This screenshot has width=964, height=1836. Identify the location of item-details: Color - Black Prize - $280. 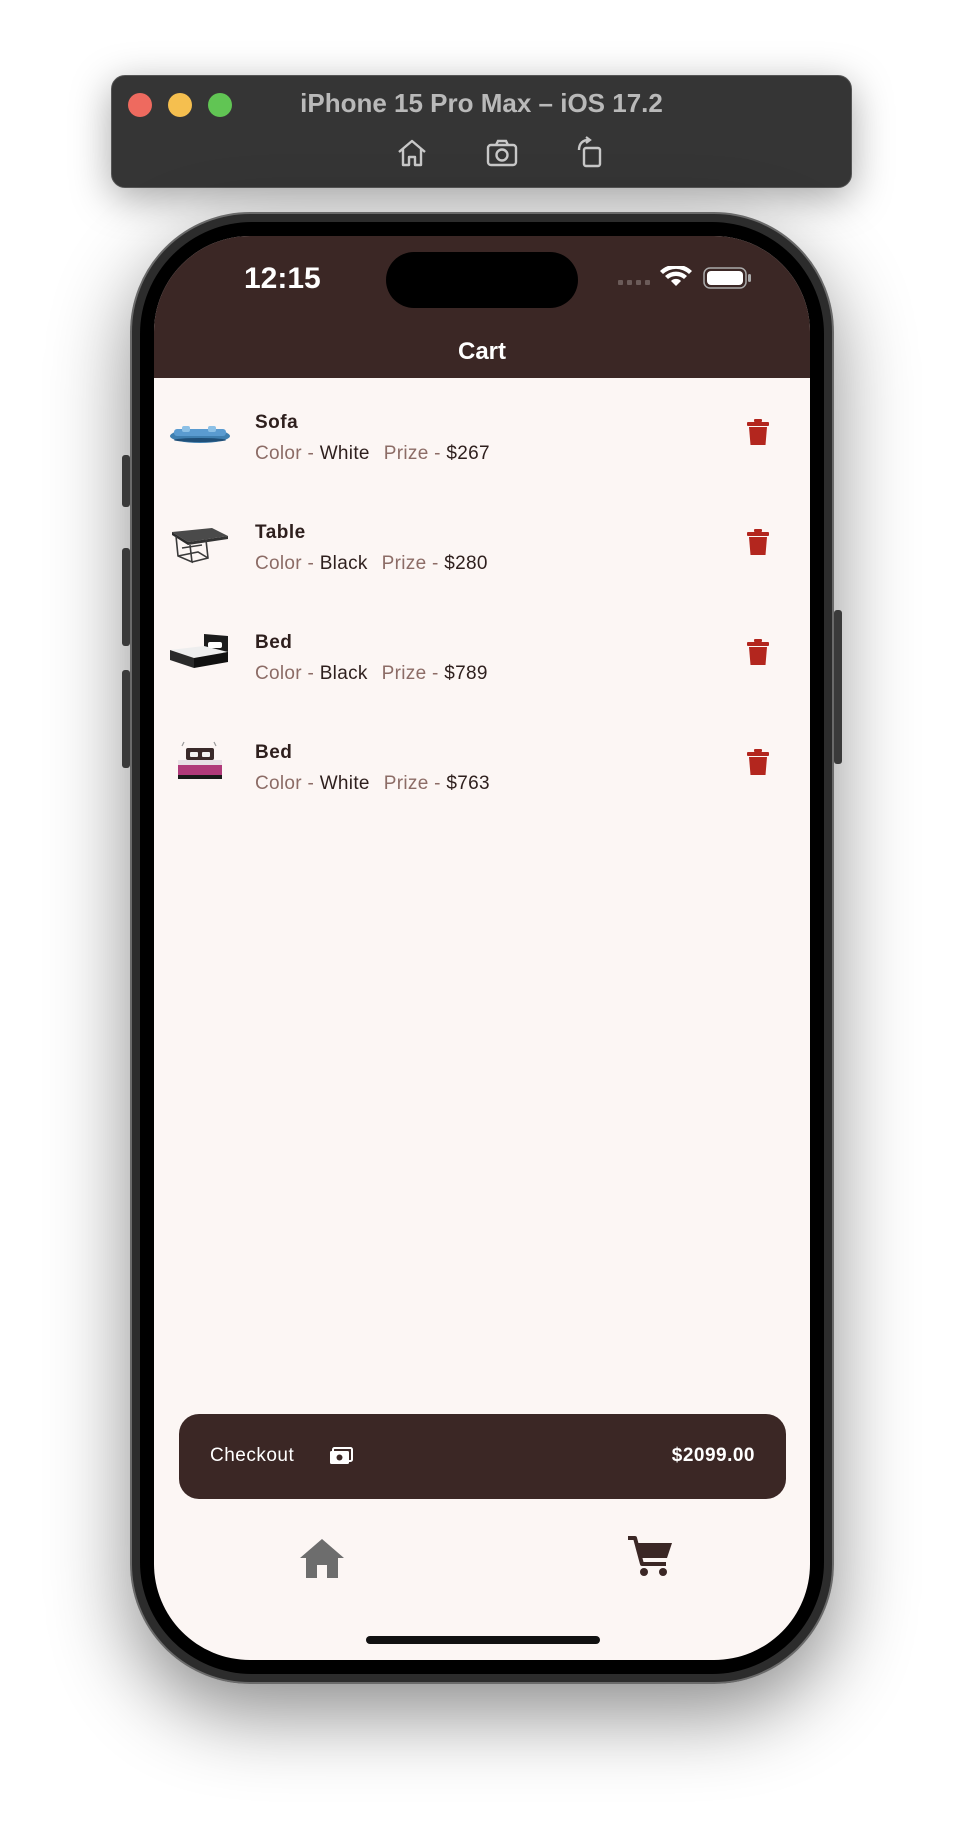
(371, 564).